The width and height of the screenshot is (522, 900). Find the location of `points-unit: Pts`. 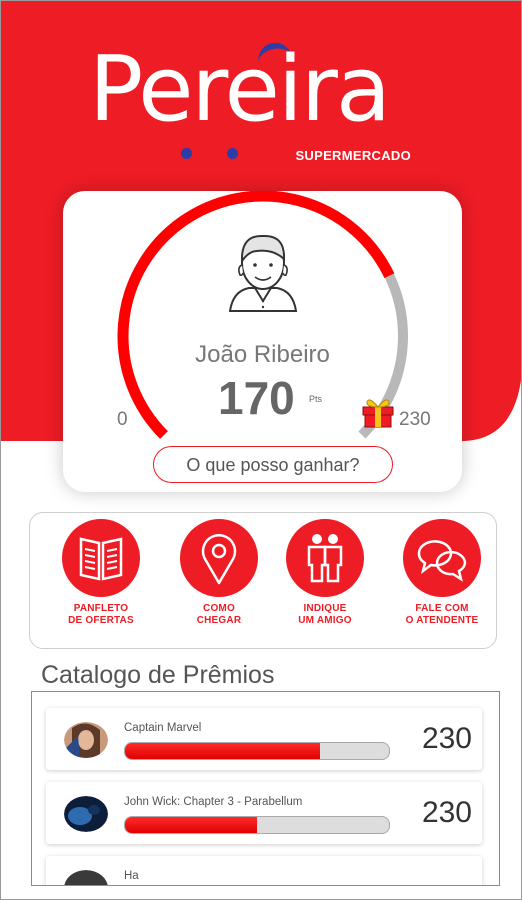

points-unit: Pts is located at coordinates (316, 399).